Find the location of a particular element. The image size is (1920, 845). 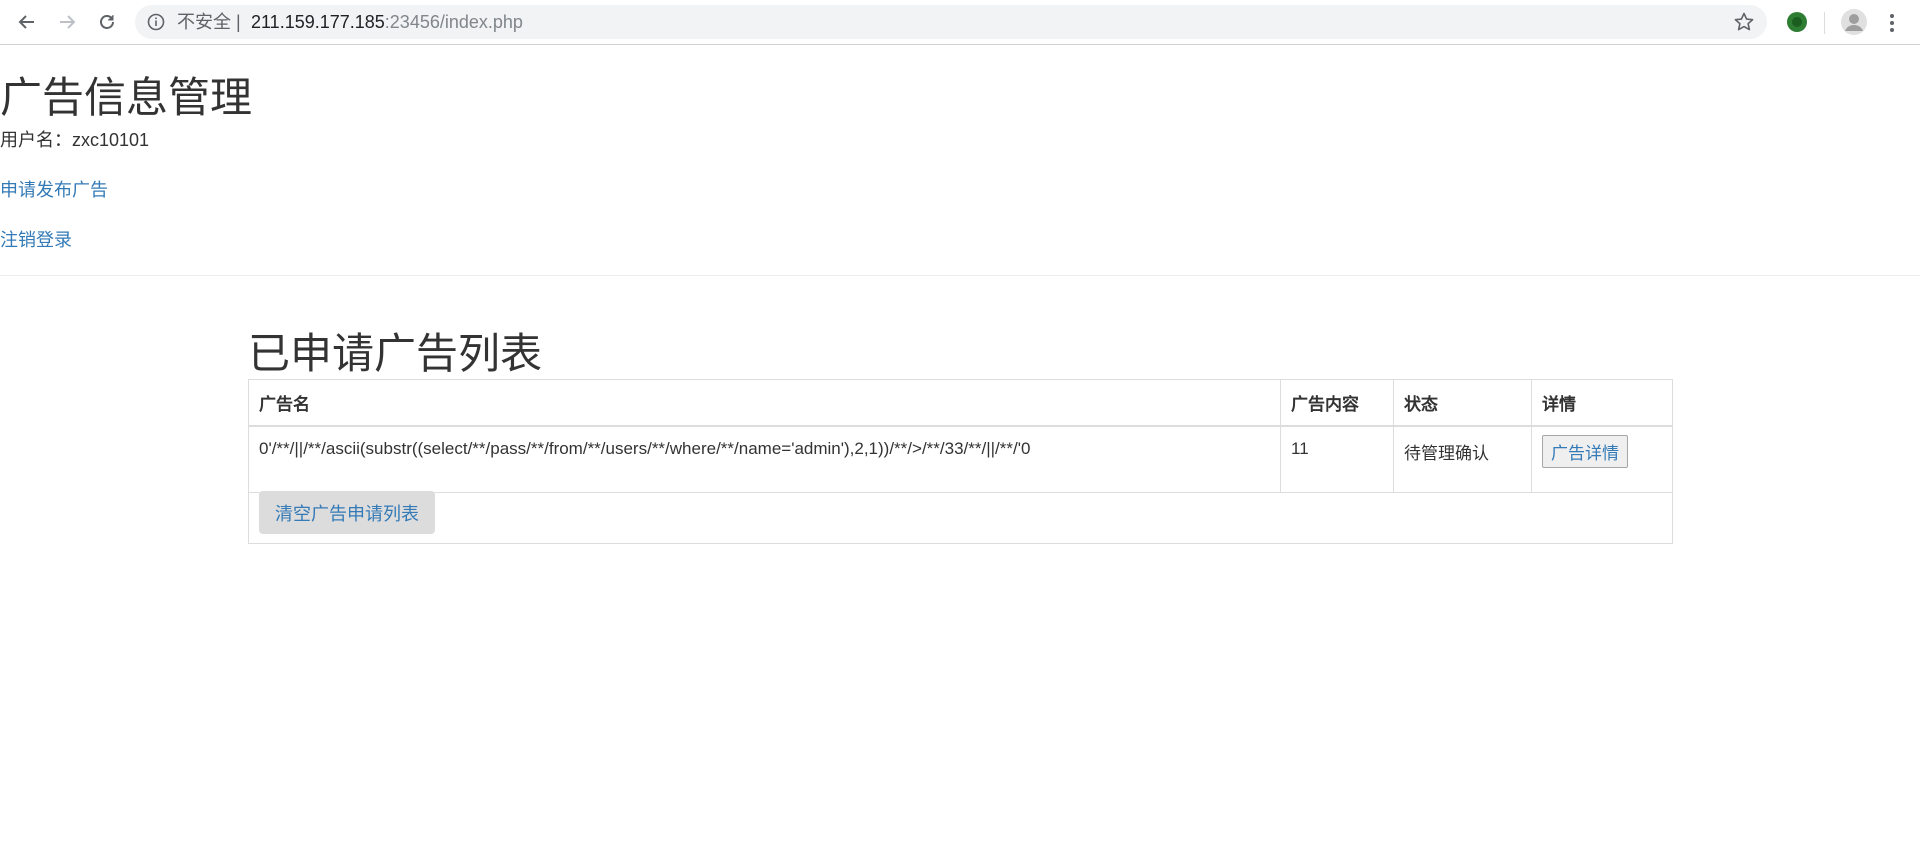

username-line: 用户名：zxc10101 is located at coordinates (74, 139).